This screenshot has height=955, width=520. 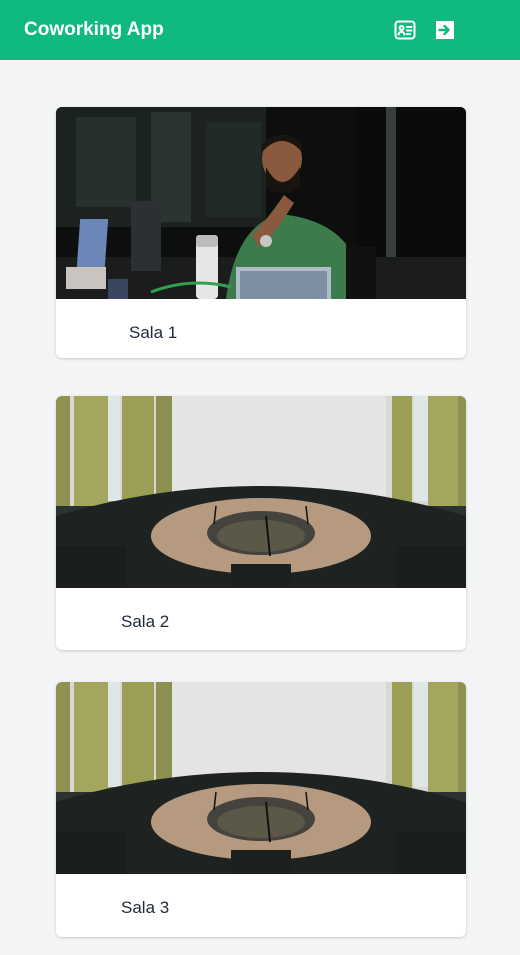 What do you see at coordinates (153, 332) in the screenshot?
I see `room-name-1: Sala 1` at bounding box center [153, 332].